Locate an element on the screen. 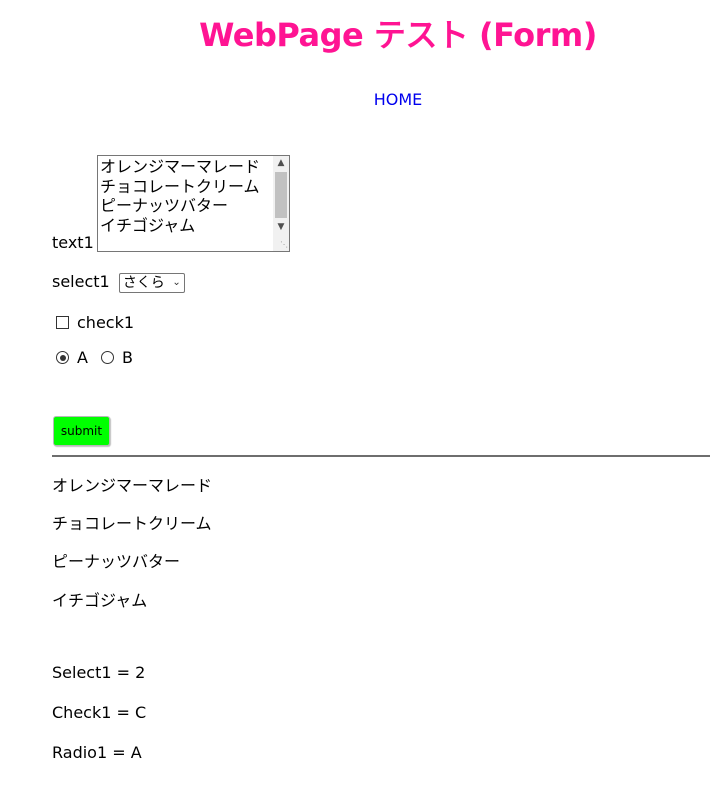 The height and width of the screenshot is (787, 710). result-line: チョコレートクリーム is located at coordinates (132, 523).